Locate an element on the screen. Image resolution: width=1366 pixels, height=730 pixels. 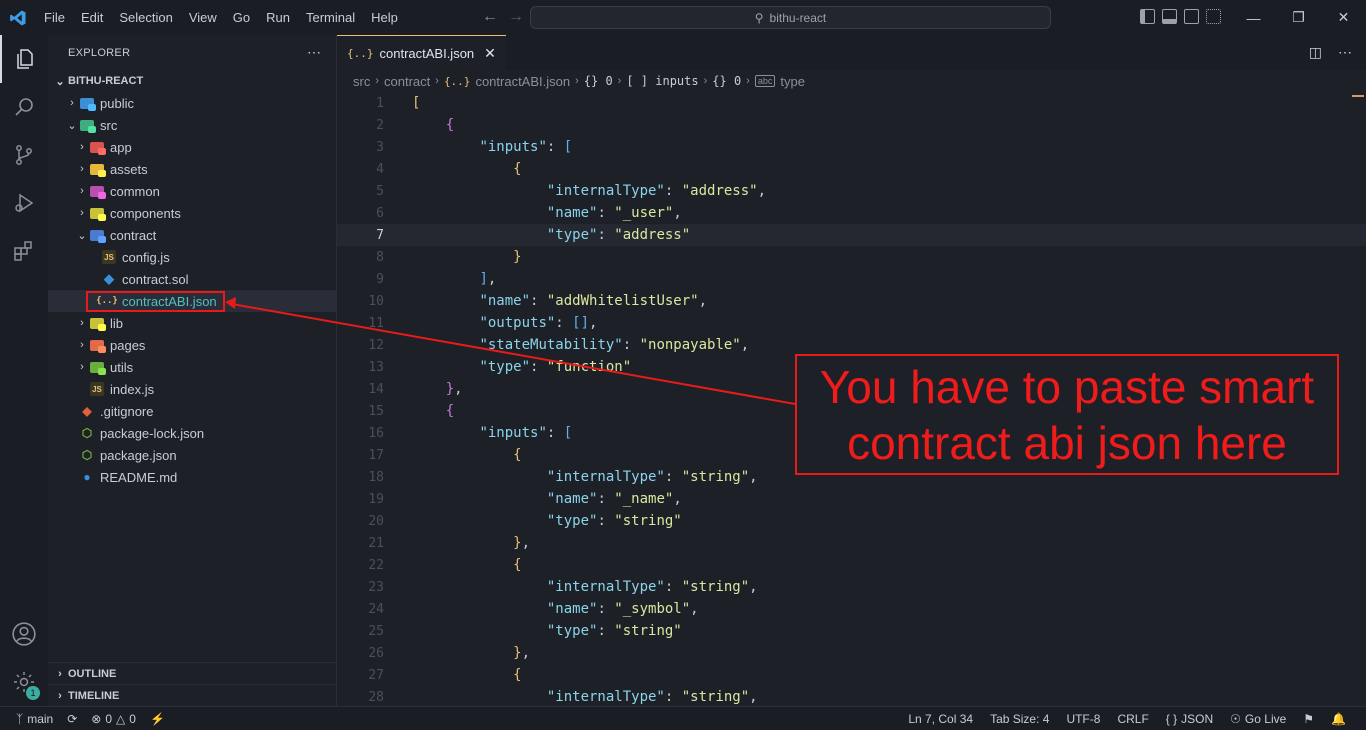
file-config-js: JS config.js is located at coordinates (192, 257).